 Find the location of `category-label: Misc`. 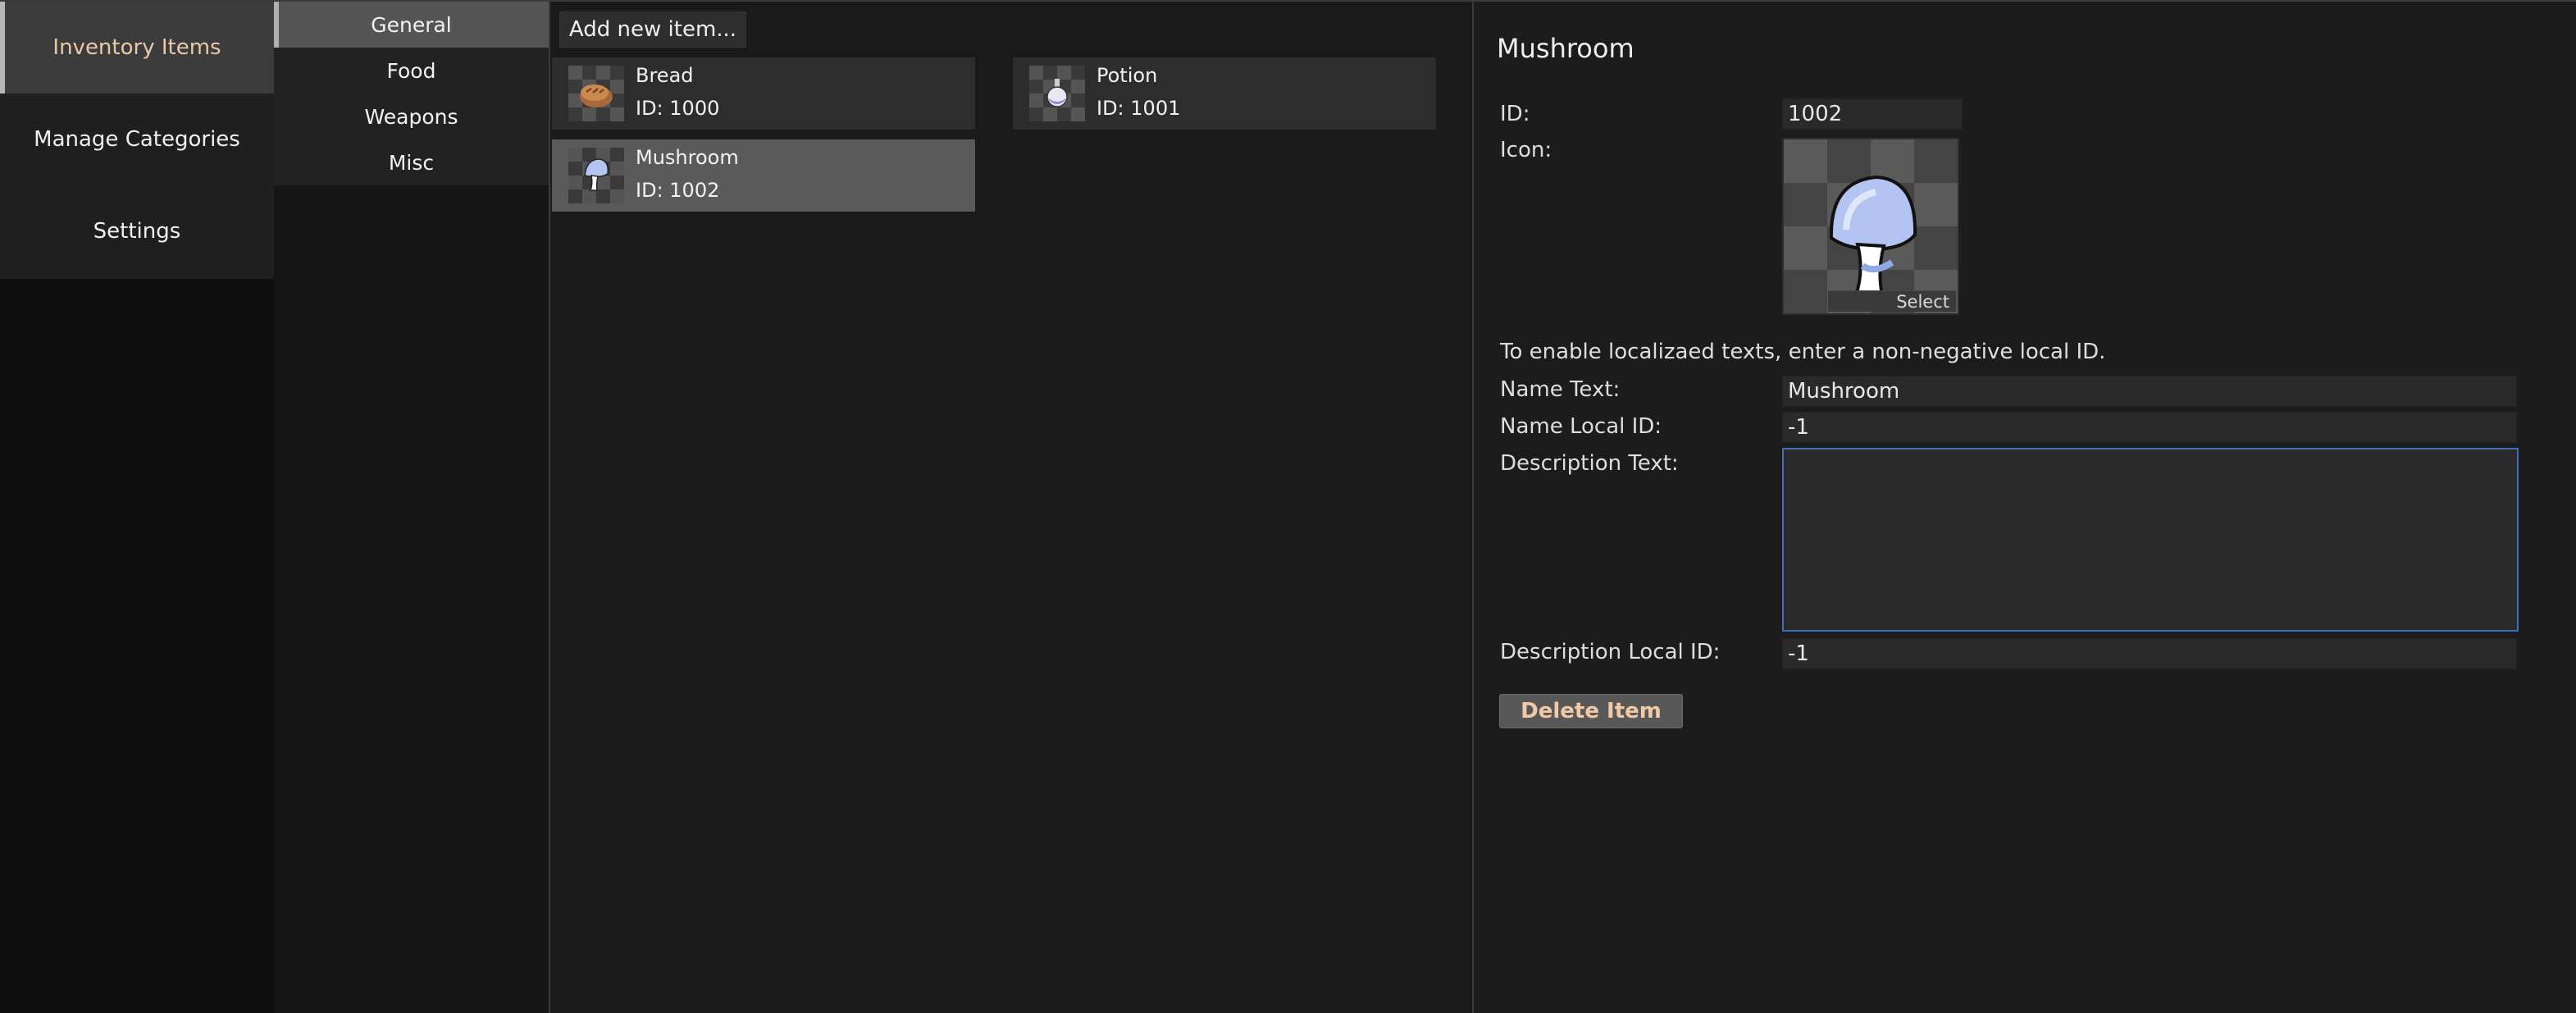

category-label: Misc is located at coordinates (411, 162).